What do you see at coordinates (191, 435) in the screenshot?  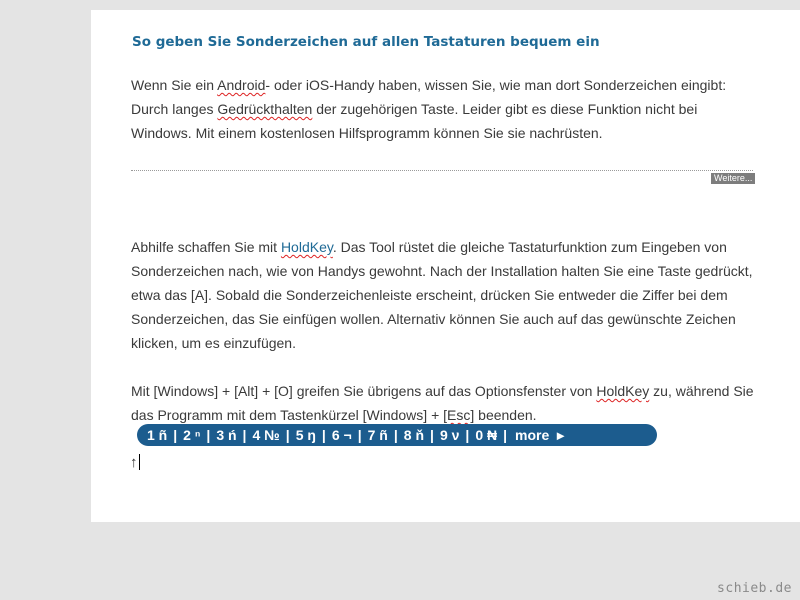 I see `picker-option-2: 2 ⁿ` at bounding box center [191, 435].